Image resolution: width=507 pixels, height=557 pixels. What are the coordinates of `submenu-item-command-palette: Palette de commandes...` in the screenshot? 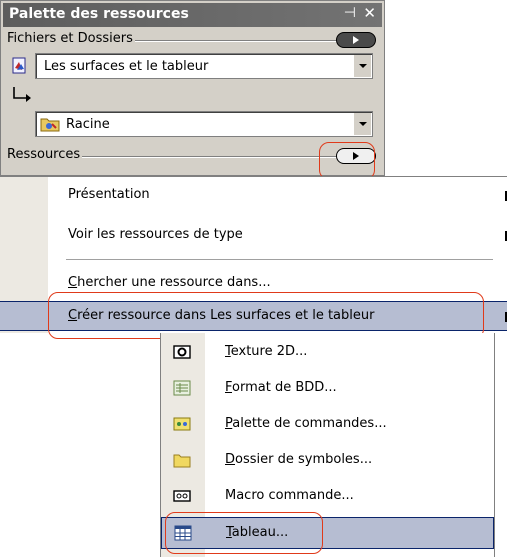 It's located at (327, 424).